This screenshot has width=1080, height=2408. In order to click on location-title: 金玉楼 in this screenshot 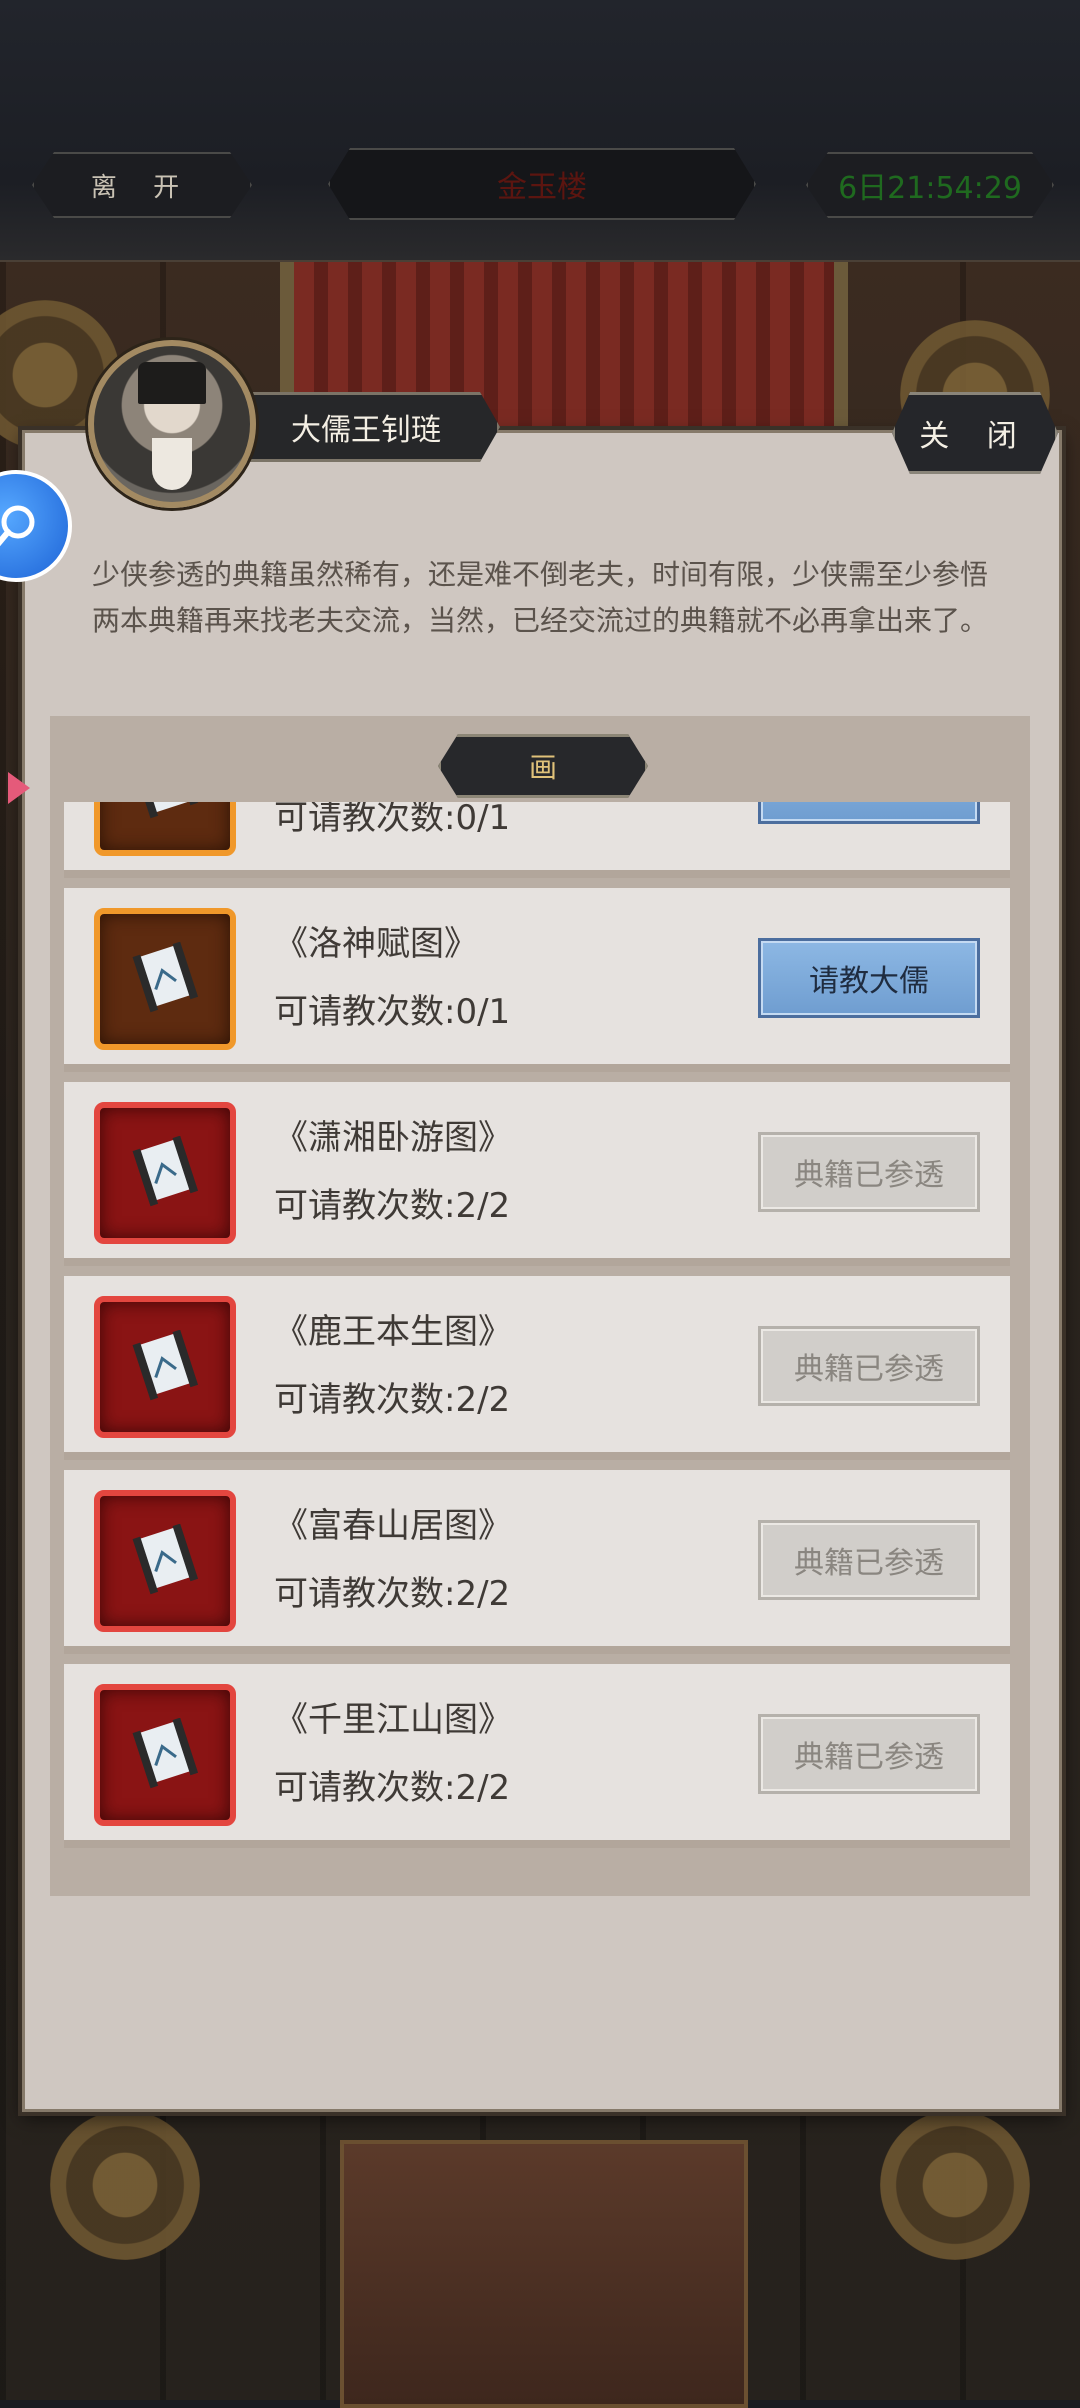, I will do `click(542, 184)`.